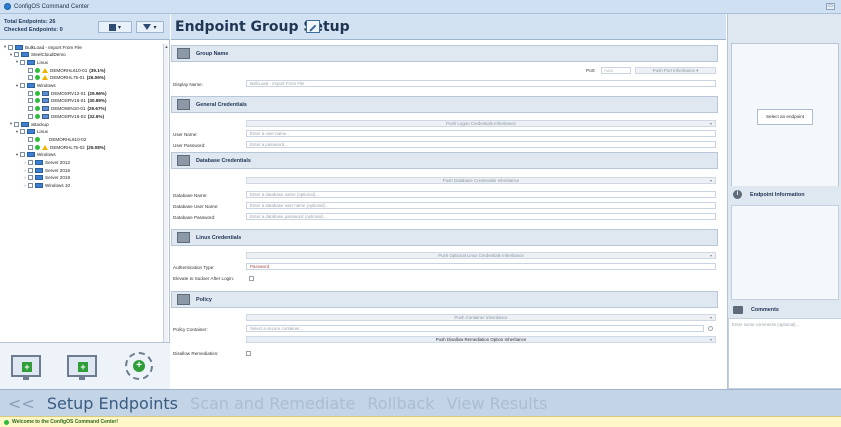 Image resolution: width=841 pixels, height=427 pixels. Describe the element at coordinates (497, 403) in the screenshot. I see `nav-view-results: View Results` at that location.